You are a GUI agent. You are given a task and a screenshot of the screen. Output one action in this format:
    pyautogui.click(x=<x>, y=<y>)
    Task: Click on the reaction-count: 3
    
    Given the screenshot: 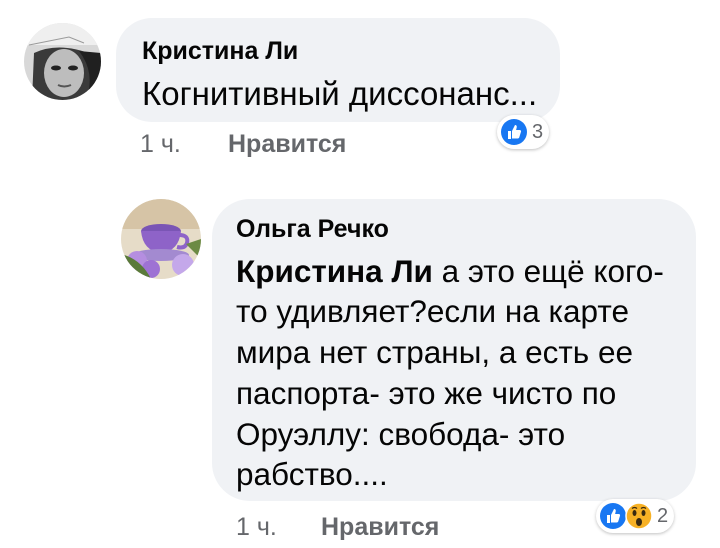 What is the action you would take?
    pyautogui.click(x=538, y=131)
    